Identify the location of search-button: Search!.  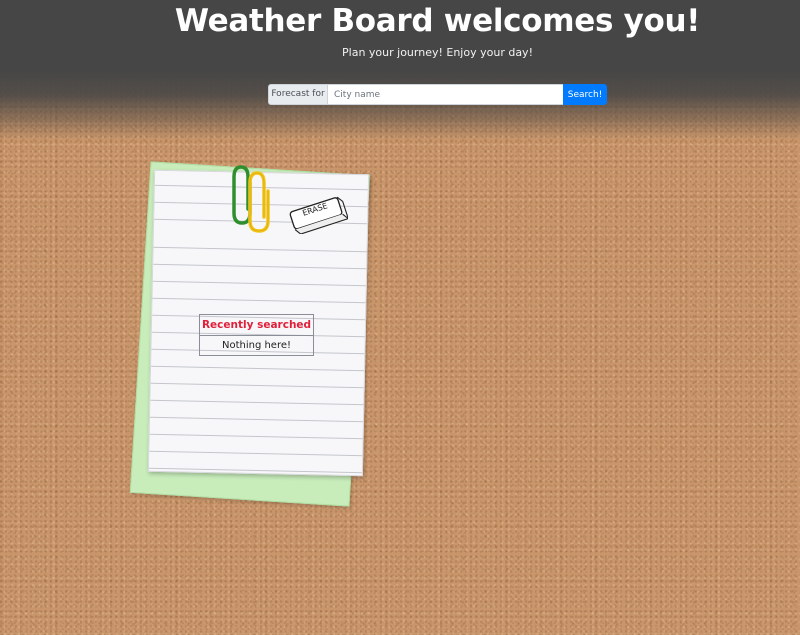
(585, 94).